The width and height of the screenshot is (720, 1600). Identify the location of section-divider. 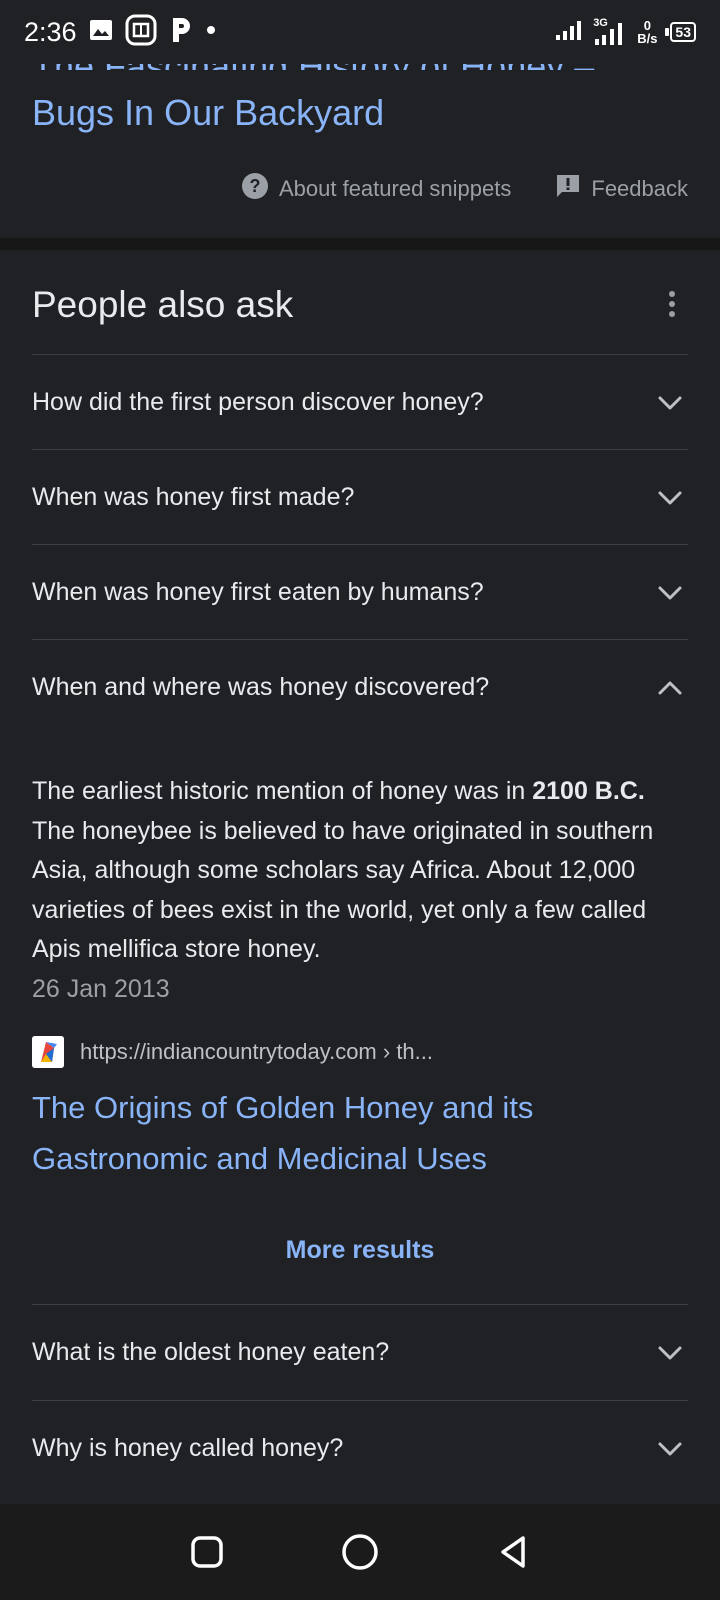
(360, 244).